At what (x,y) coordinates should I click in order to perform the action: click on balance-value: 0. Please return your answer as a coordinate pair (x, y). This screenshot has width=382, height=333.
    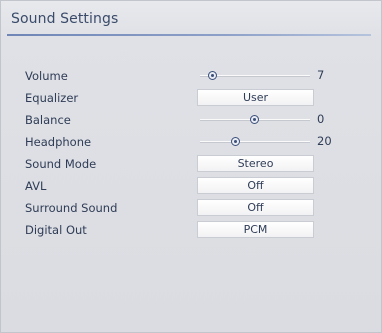
    Looking at the image, I should click on (321, 119).